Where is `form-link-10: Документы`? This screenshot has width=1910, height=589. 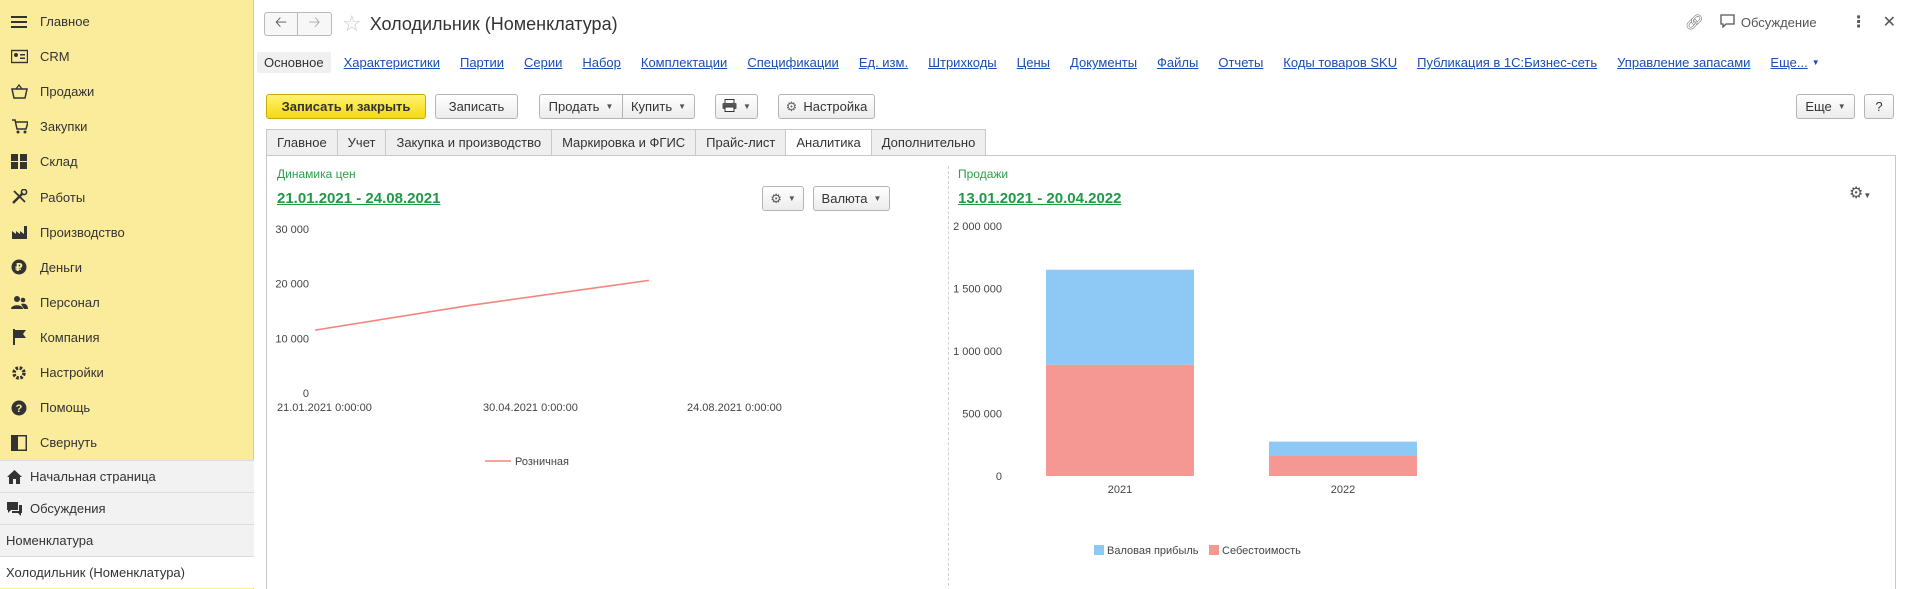 form-link-10: Документы is located at coordinates (1103, 62).